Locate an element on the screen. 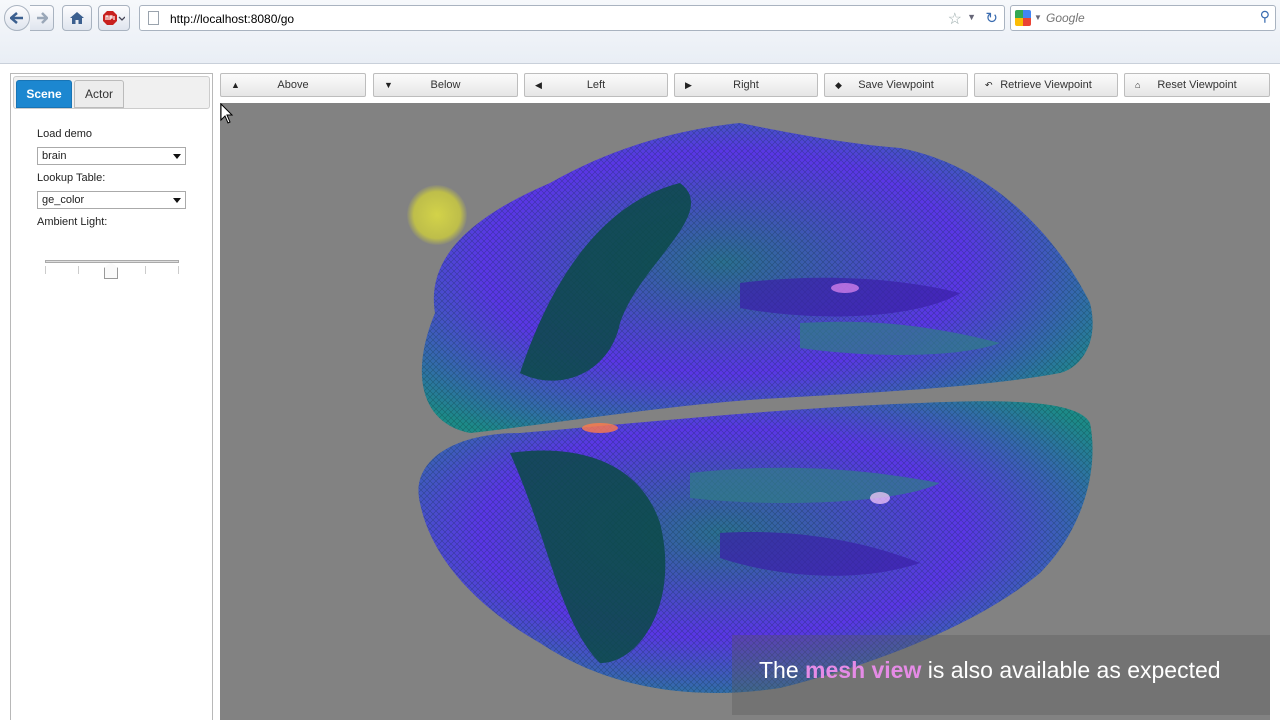 The image size is (1280, 720). mouse-pointer-icon is located at coordinates (227, 113).